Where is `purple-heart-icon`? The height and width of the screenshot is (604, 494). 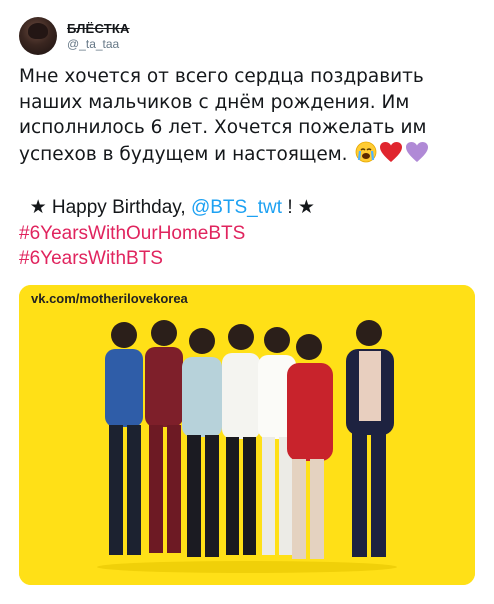 purple-heart-icon is located at coordinates (417, 156).